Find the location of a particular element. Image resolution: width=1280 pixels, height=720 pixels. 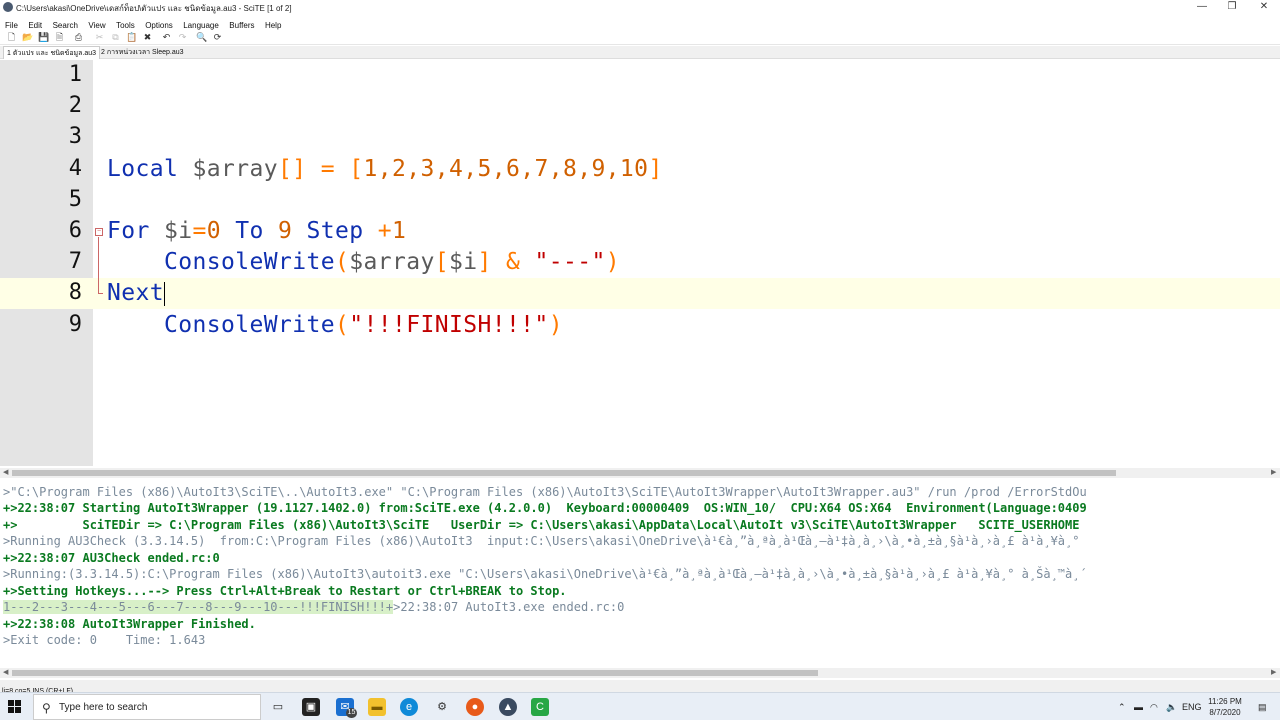

number: 0 is located at coordinates (213, 231).